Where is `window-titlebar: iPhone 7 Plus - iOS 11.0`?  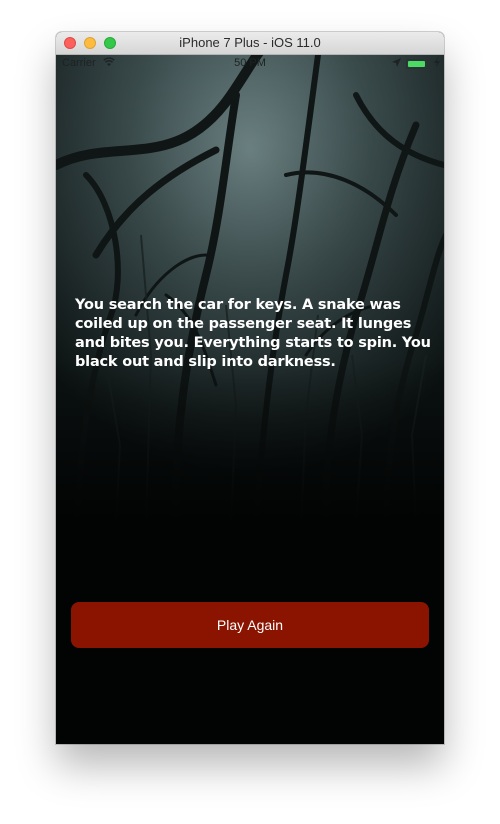 window-titlebar: iPhone 7 Plus - iOS 11.0 is located at coordinates (250, 43).